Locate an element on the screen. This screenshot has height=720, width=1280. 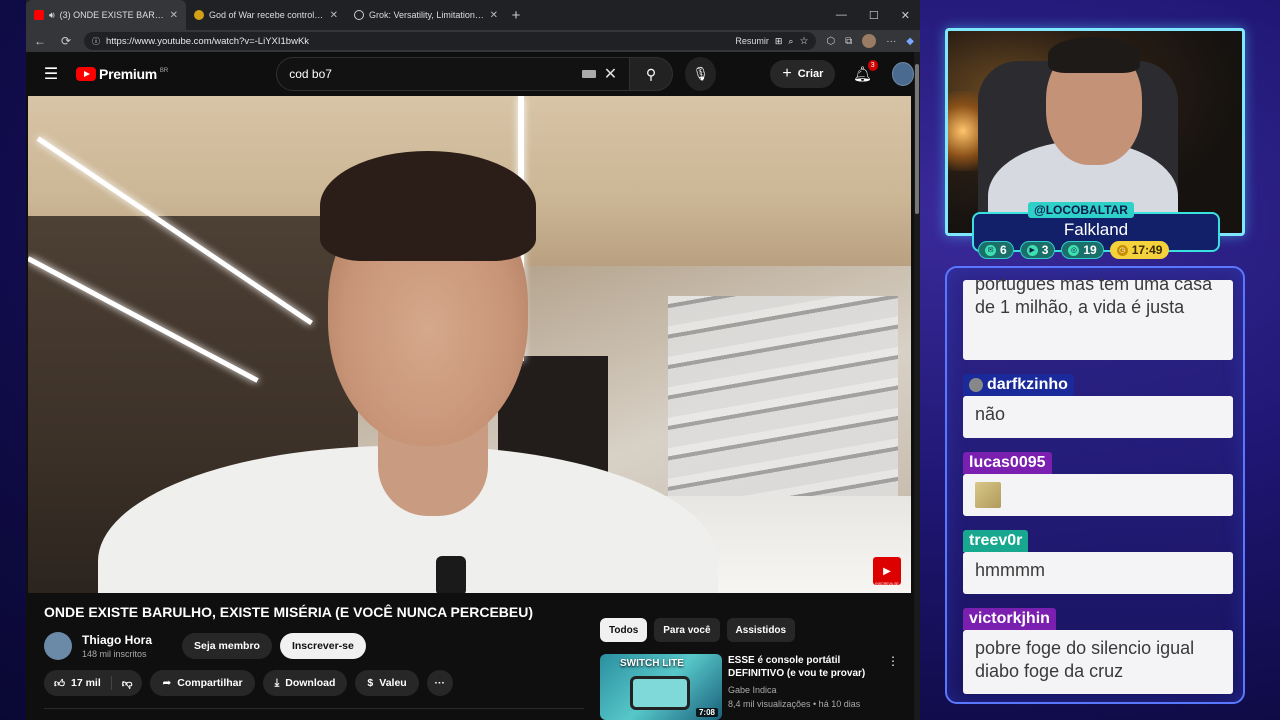
new-tab-button: + is located at coordinates (516, 15).